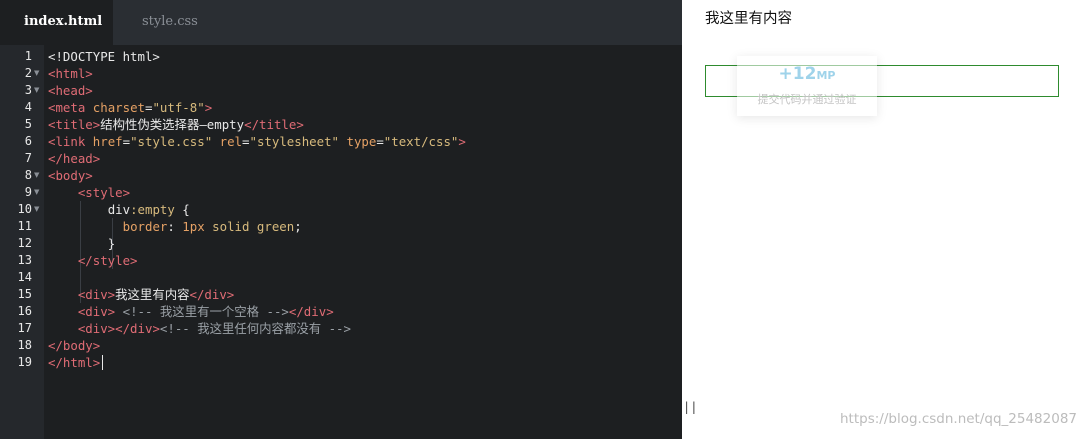  I want to click on tag-text: <div></div>, so click(118, 328).